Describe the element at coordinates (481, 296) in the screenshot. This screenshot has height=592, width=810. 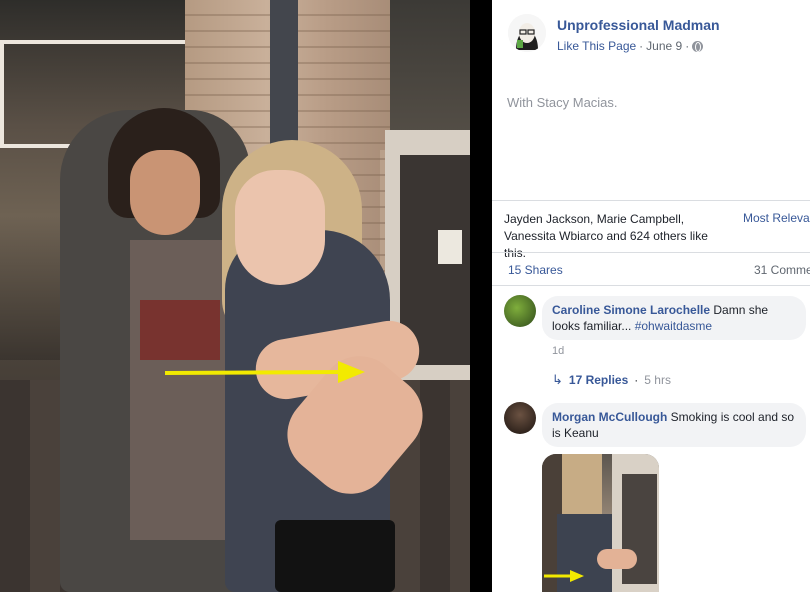
I see `photo-panel-divider` at that location.